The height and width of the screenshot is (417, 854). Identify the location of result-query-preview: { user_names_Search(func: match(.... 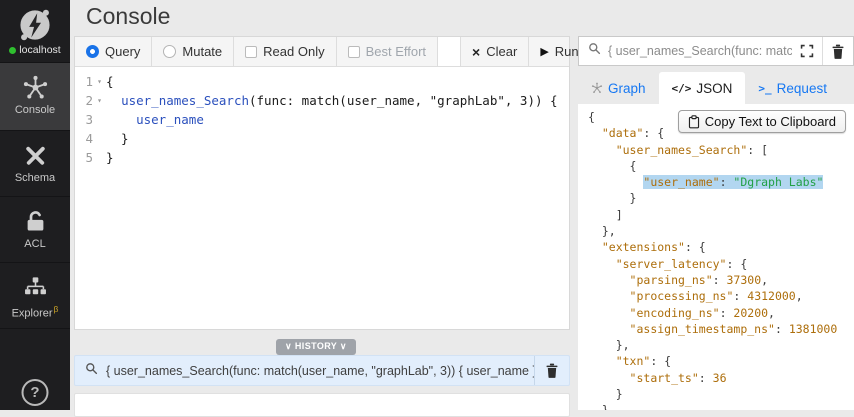
(700, 51).